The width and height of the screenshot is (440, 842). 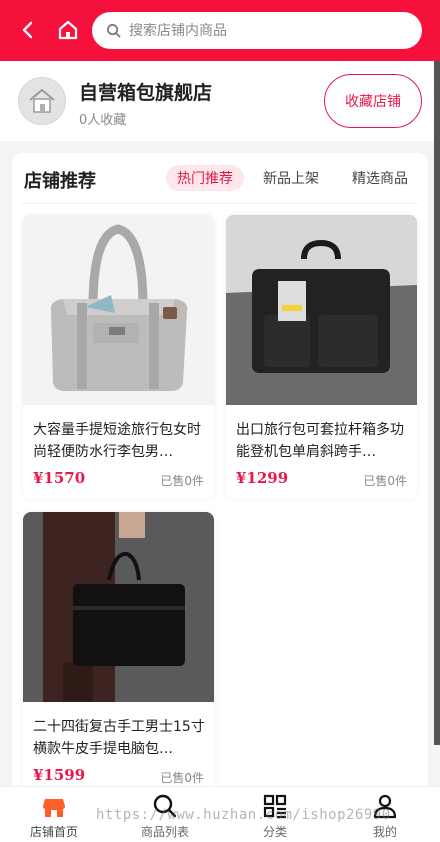 I want to click on product-card: 出口旅行包可套拉杆箱多功能登机包单肩斜跨手… ¥1299 已售0件, so click(x=321, y=357).